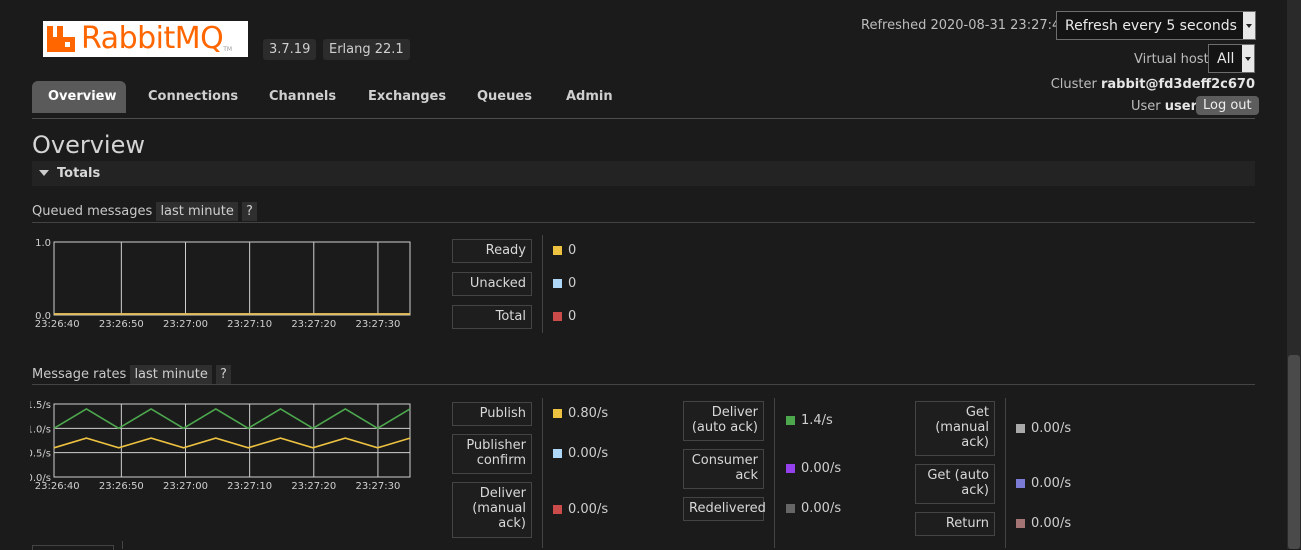 The width and height of the screenshot is (1301, 550). I want to click on queued-messages-title: Queued messages, so click(92, 211).